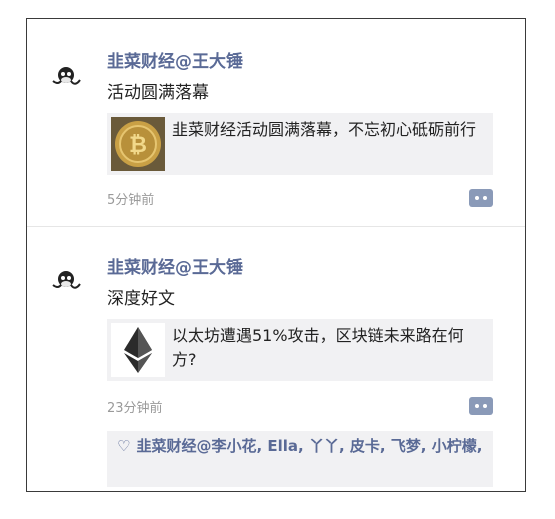 The height and width of the screenshot is (519, 555). I want to click on link-thumbnail, so click(138, 350).